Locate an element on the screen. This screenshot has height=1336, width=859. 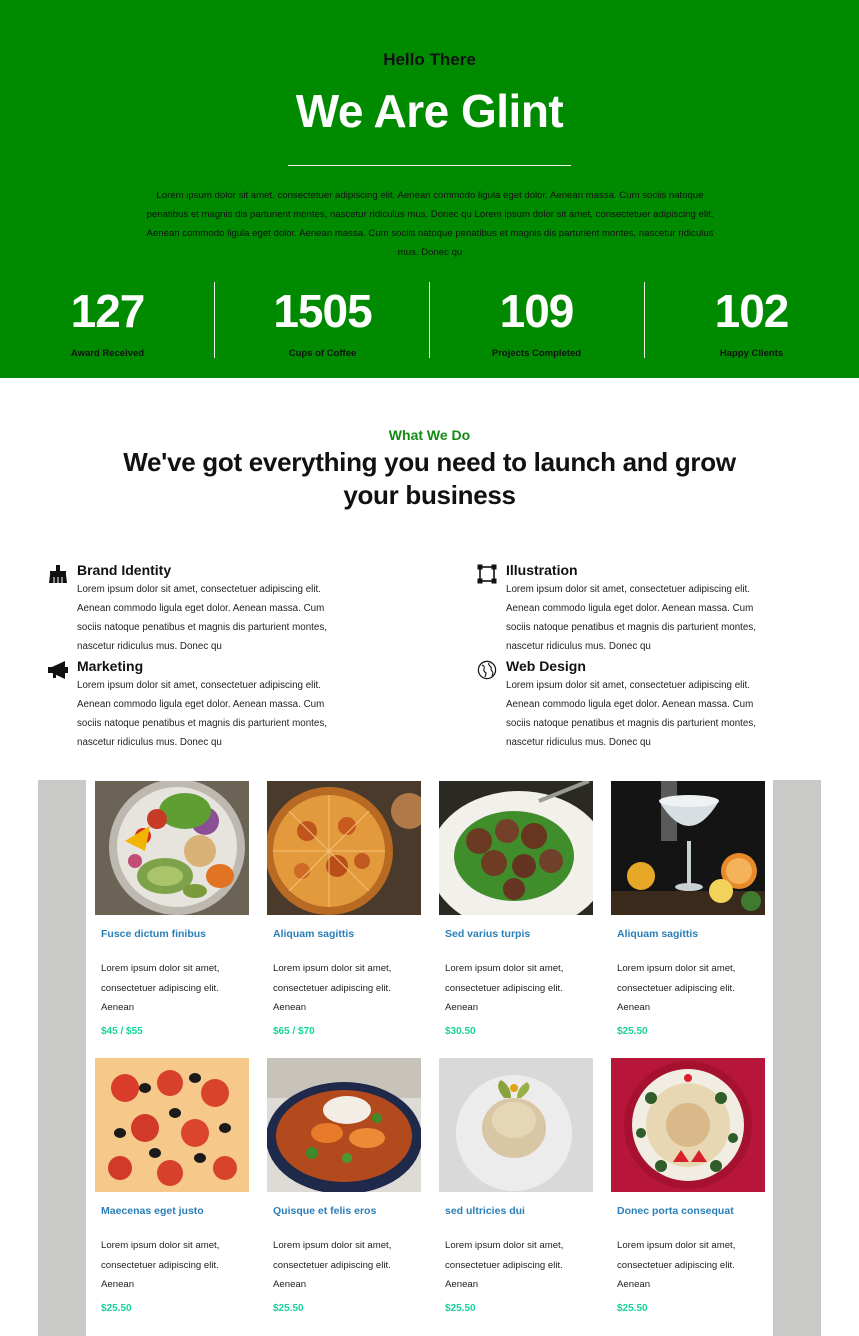
stat-clients: 102 Happy Clients is located at coordinates (751, 322).